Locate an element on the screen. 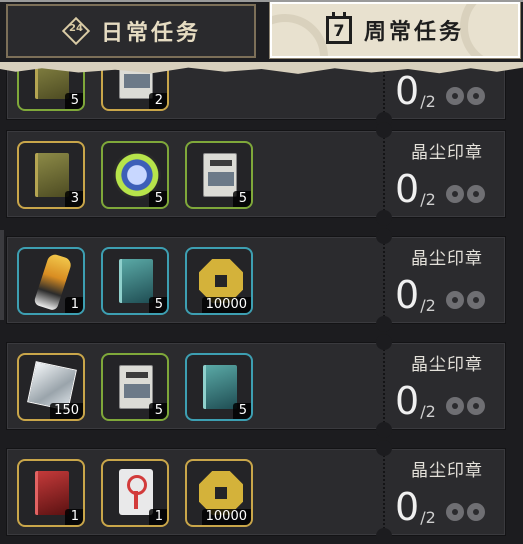 The height and width of the screenshot is (544, 523). 24h-diamond-icon: 24 is located at coordinates (76, 31).